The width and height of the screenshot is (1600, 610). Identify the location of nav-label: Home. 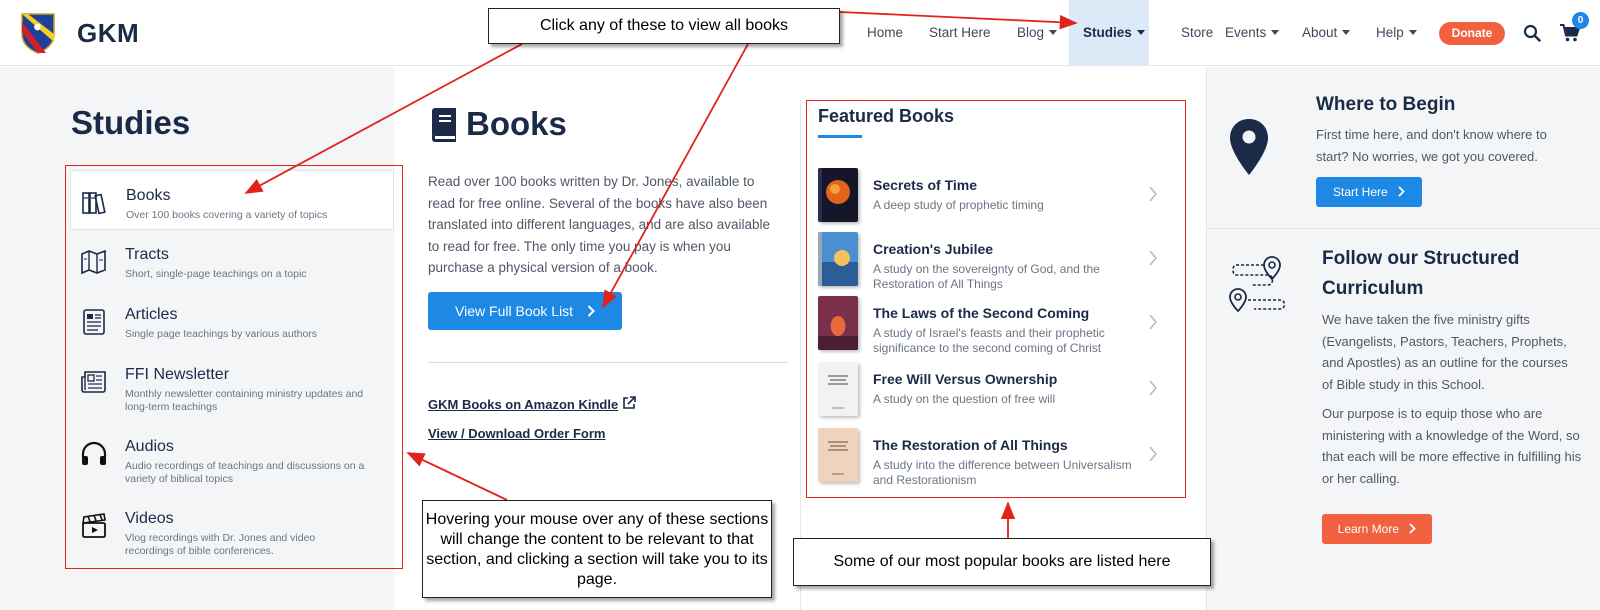
(885, 32).